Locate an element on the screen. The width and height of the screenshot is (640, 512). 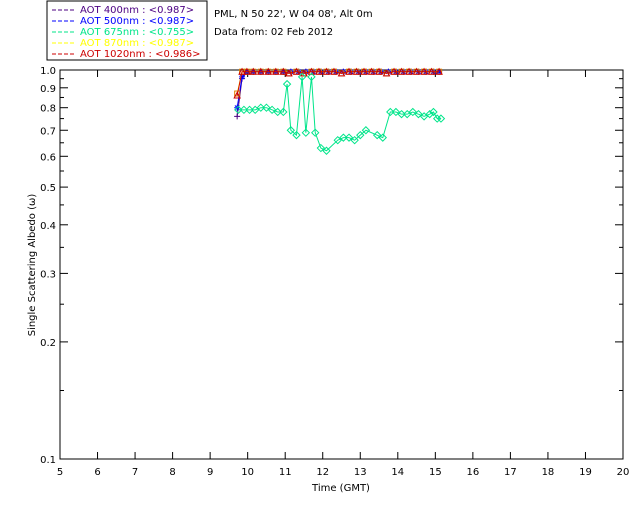
x-tick-label: 13 is located at coordinates (360, 472).